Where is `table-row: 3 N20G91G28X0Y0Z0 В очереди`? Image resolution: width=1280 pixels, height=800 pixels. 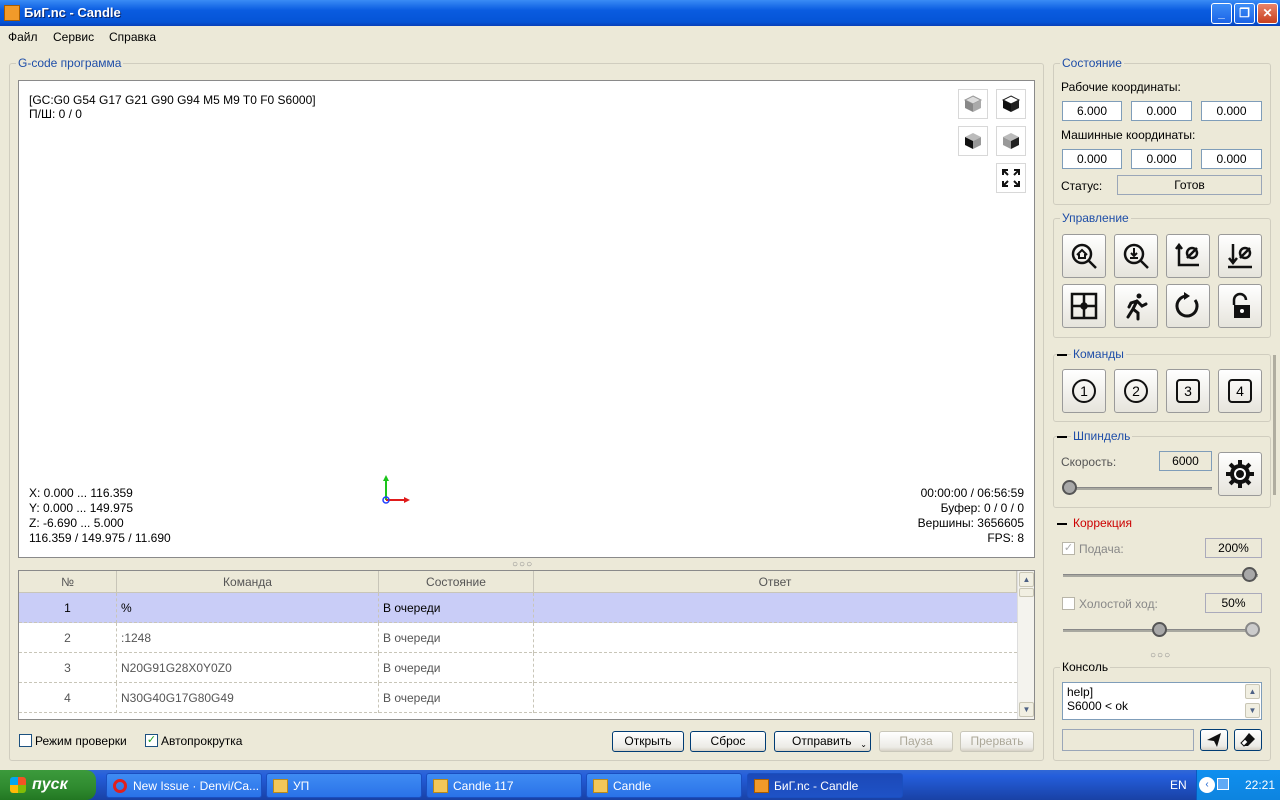
table-row: 3 N20G91G28X0Y0Z0 В очереди is located at coordinates (518, 668).